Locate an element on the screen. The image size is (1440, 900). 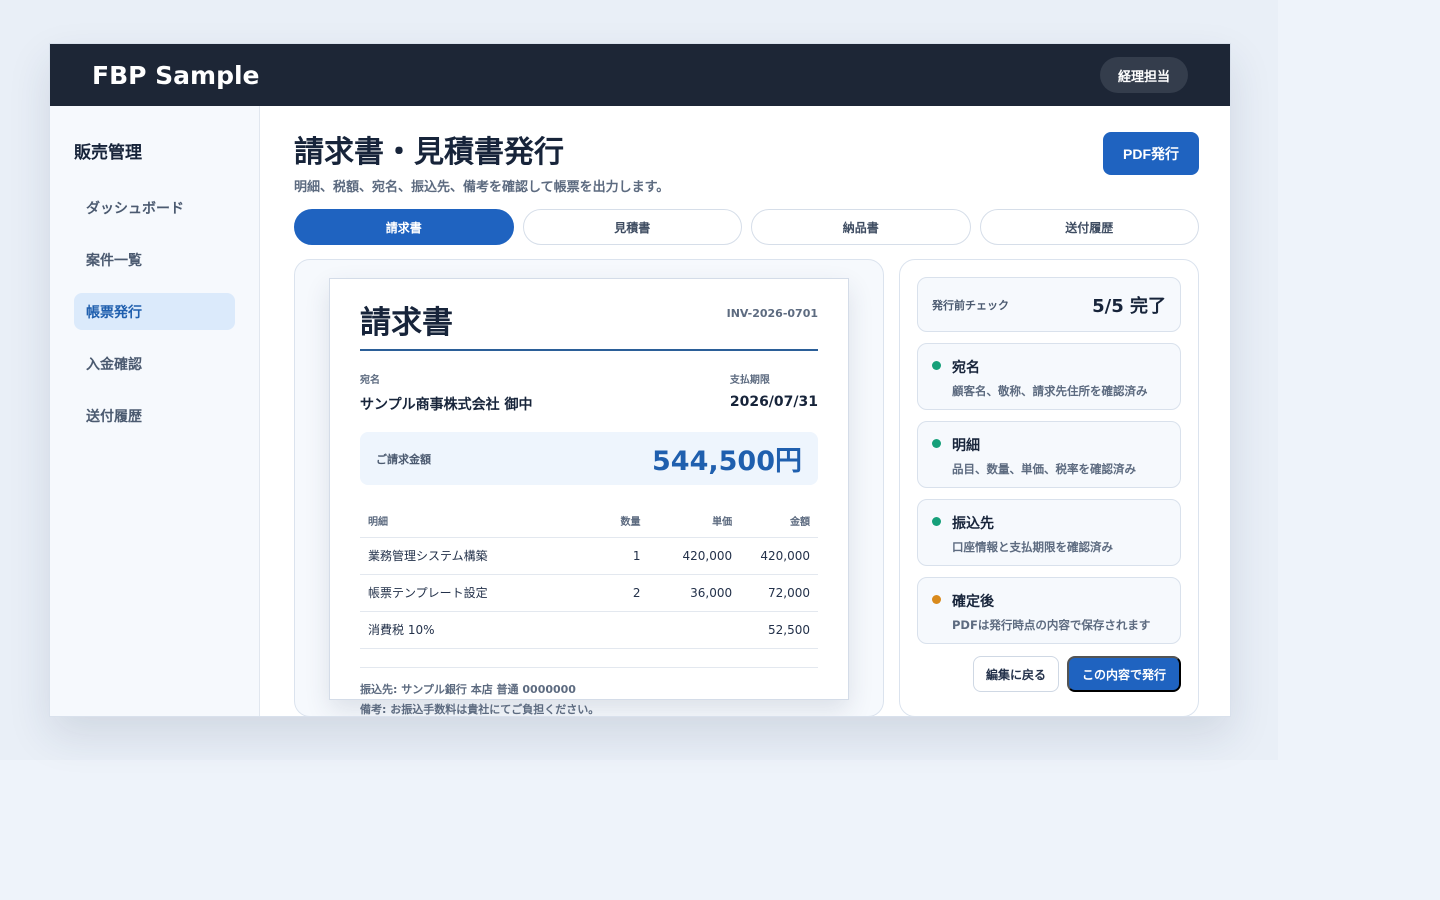
sidebar-item-projects: 案件一覧 is located at coordinates (154, 259).